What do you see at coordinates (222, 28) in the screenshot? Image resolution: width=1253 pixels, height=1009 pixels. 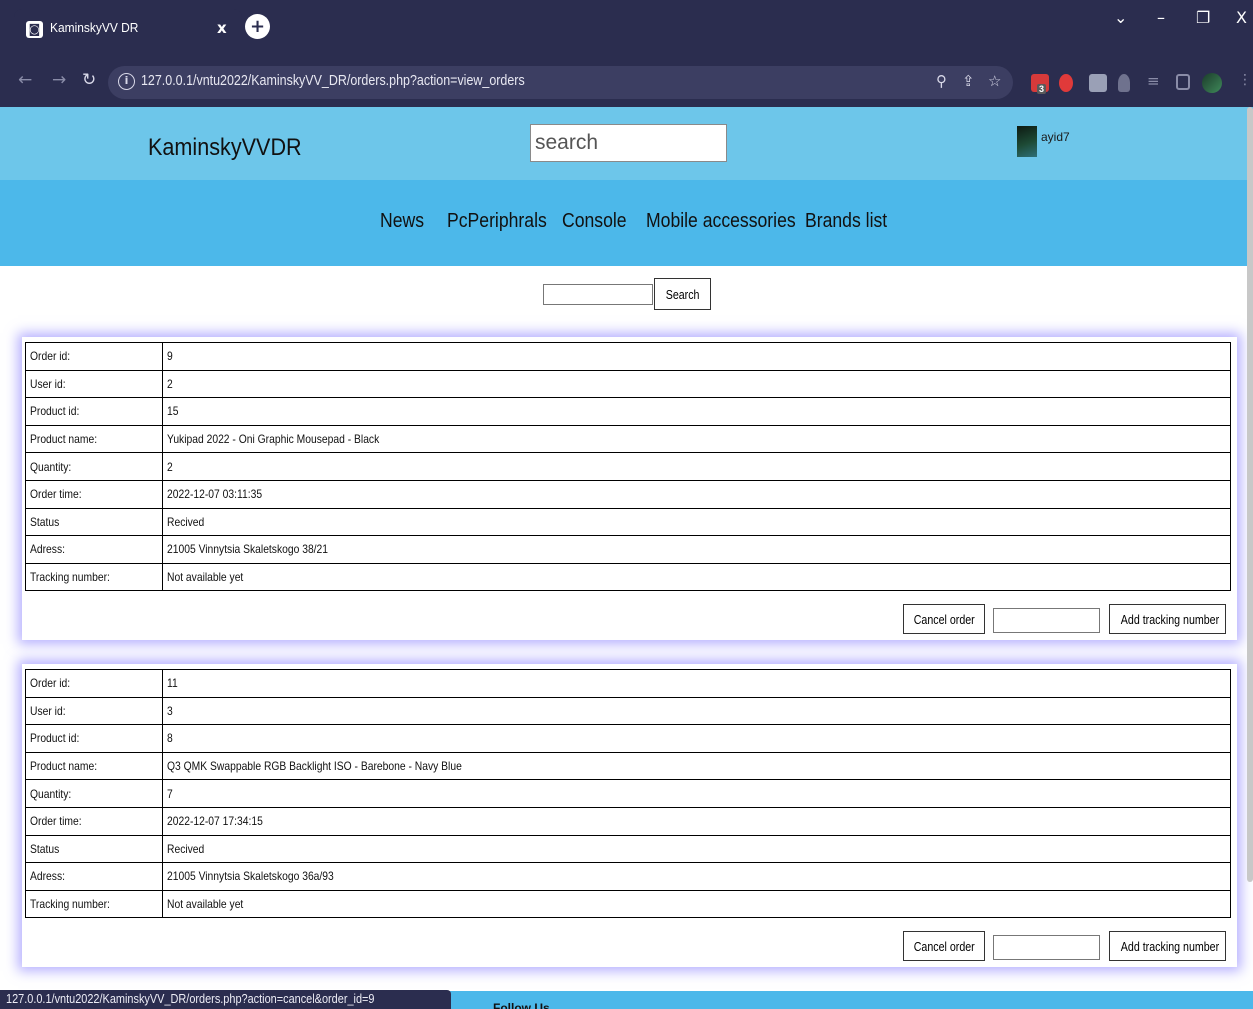 I see `tab-close-icon: x` at bounding box center [222, 28].